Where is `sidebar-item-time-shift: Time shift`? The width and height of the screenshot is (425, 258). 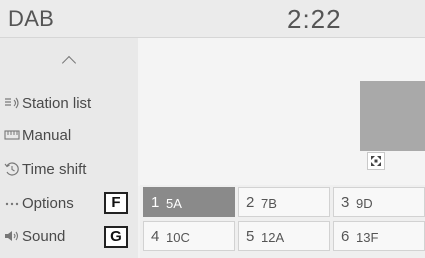
sidebar-item-time-shift: Time shift is located at coordinates (69, 170).